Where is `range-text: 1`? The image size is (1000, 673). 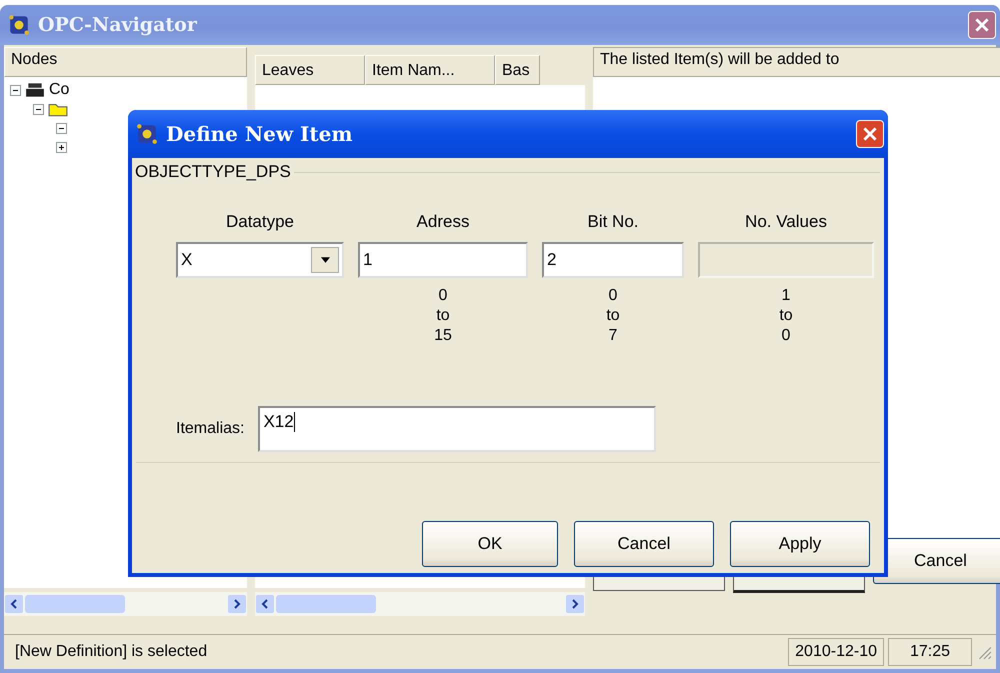 range-text: 1 is located at coordinates (786, 296).